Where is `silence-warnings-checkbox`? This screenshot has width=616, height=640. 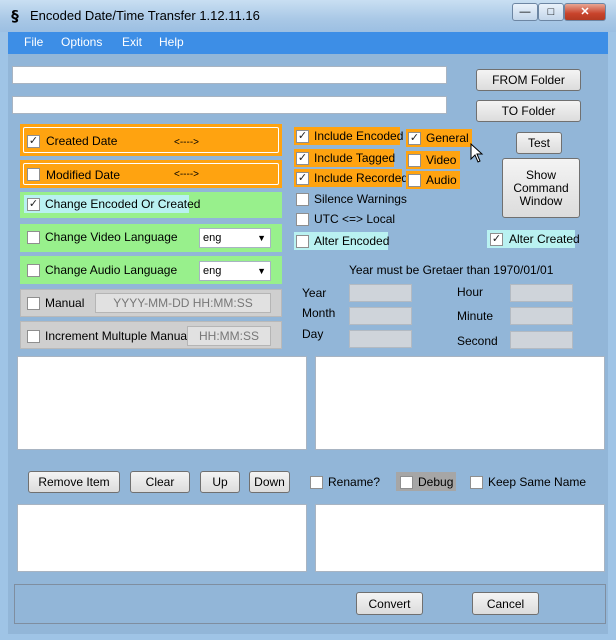 silence-warnings-checkbox is located at coordinates (302, 199).